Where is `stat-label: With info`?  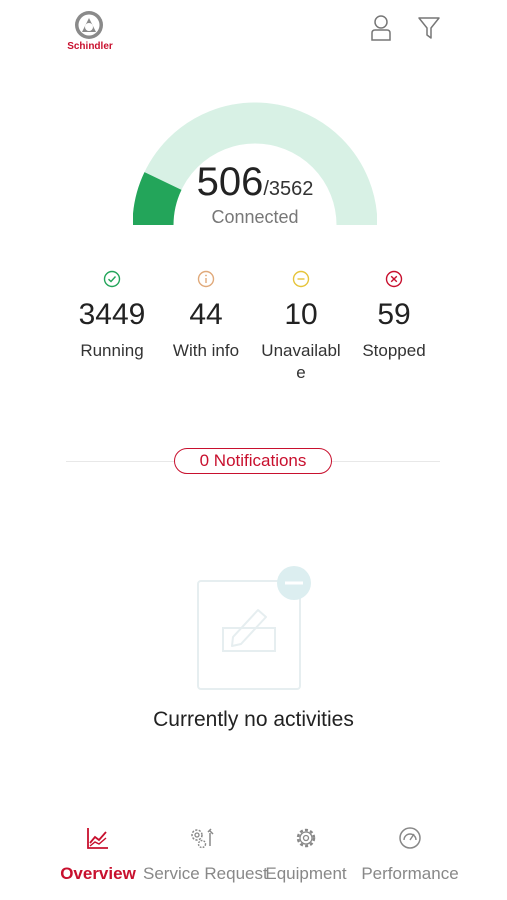 stat-label: With info is located at coordinates (206, 350).